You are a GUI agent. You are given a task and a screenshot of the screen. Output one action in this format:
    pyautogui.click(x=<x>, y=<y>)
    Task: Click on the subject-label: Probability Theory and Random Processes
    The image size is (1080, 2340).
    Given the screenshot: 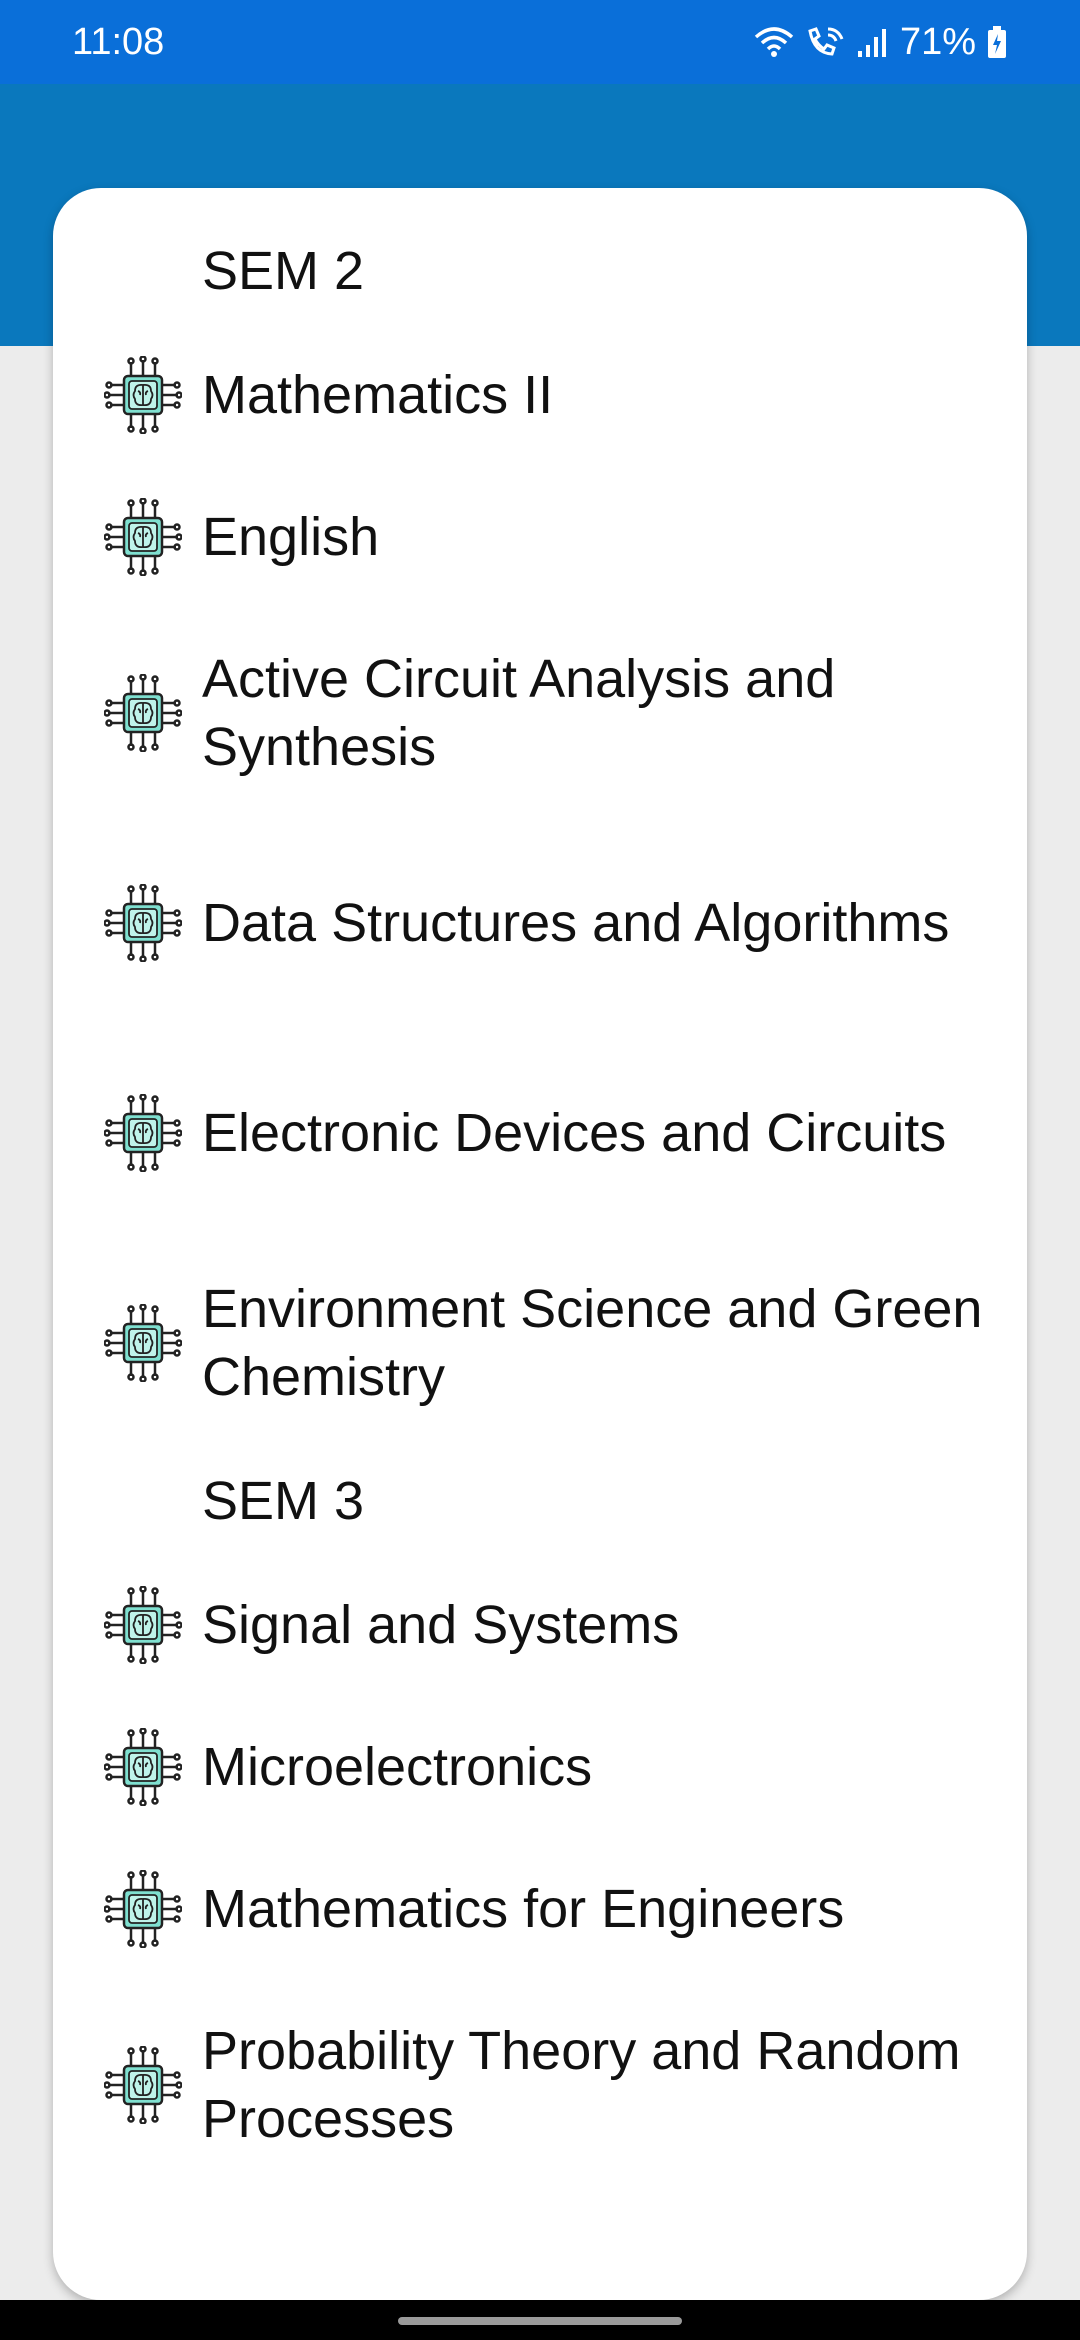 What is the action you would take?
    pyautogui.click(x=581, y=2085)
    